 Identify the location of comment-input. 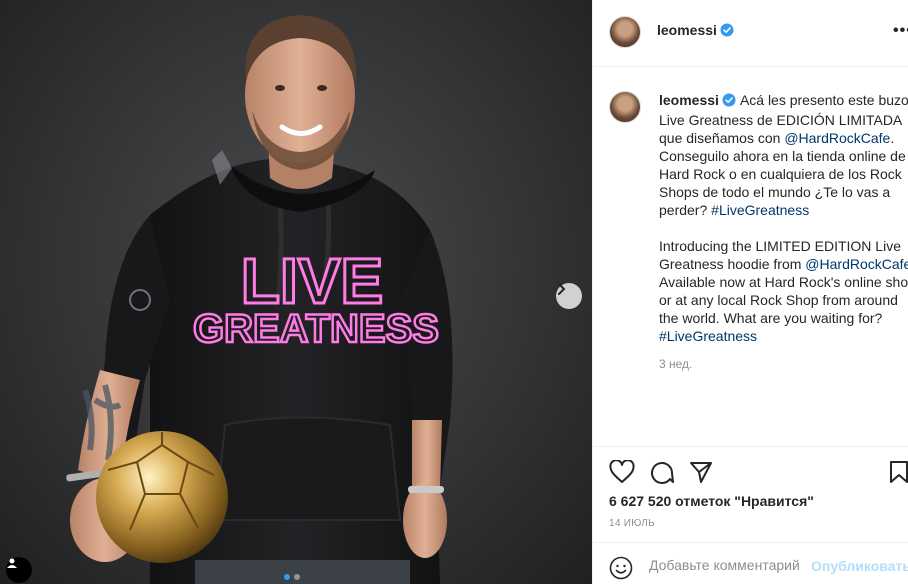
(724, 565).